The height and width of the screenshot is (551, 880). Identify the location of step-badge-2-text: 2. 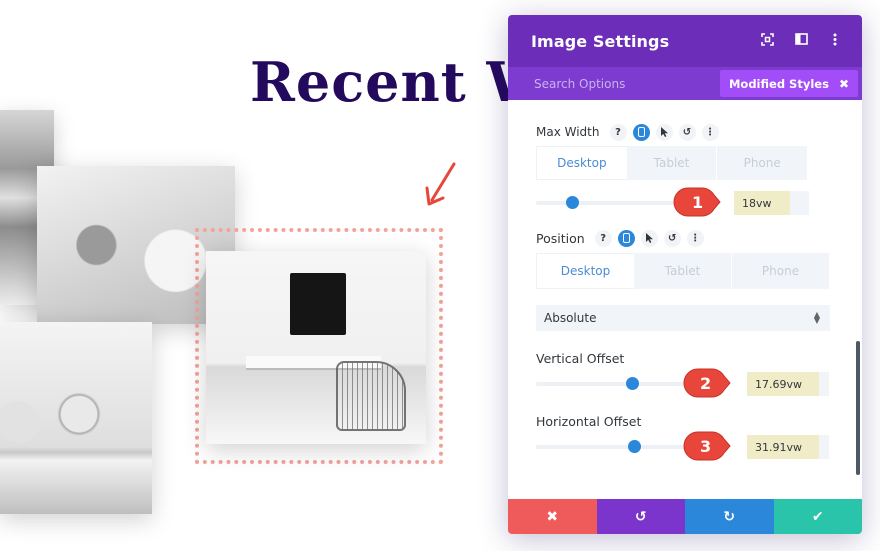
(705, 383).